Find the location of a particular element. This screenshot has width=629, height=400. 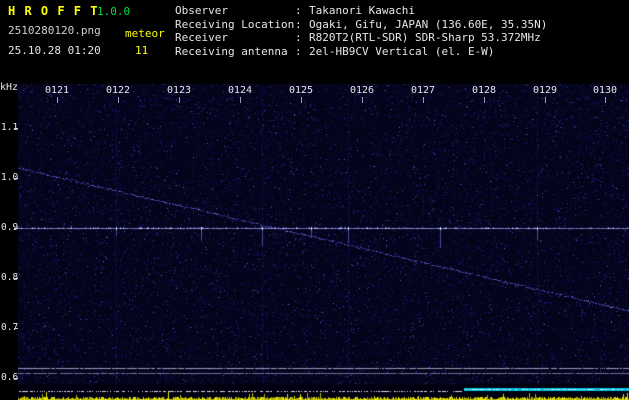

app-title: H R O F F T is located at coordinates (53, 11).